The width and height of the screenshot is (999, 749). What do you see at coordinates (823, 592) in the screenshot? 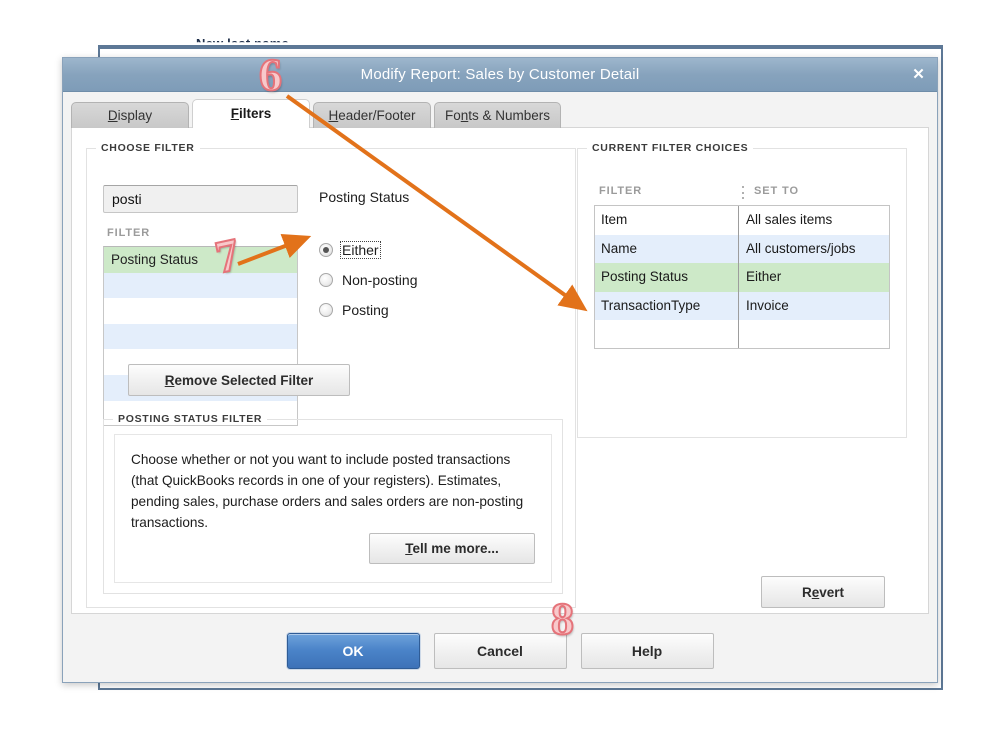
I see `revert-button: Revert` at bounding box center [823, 592].